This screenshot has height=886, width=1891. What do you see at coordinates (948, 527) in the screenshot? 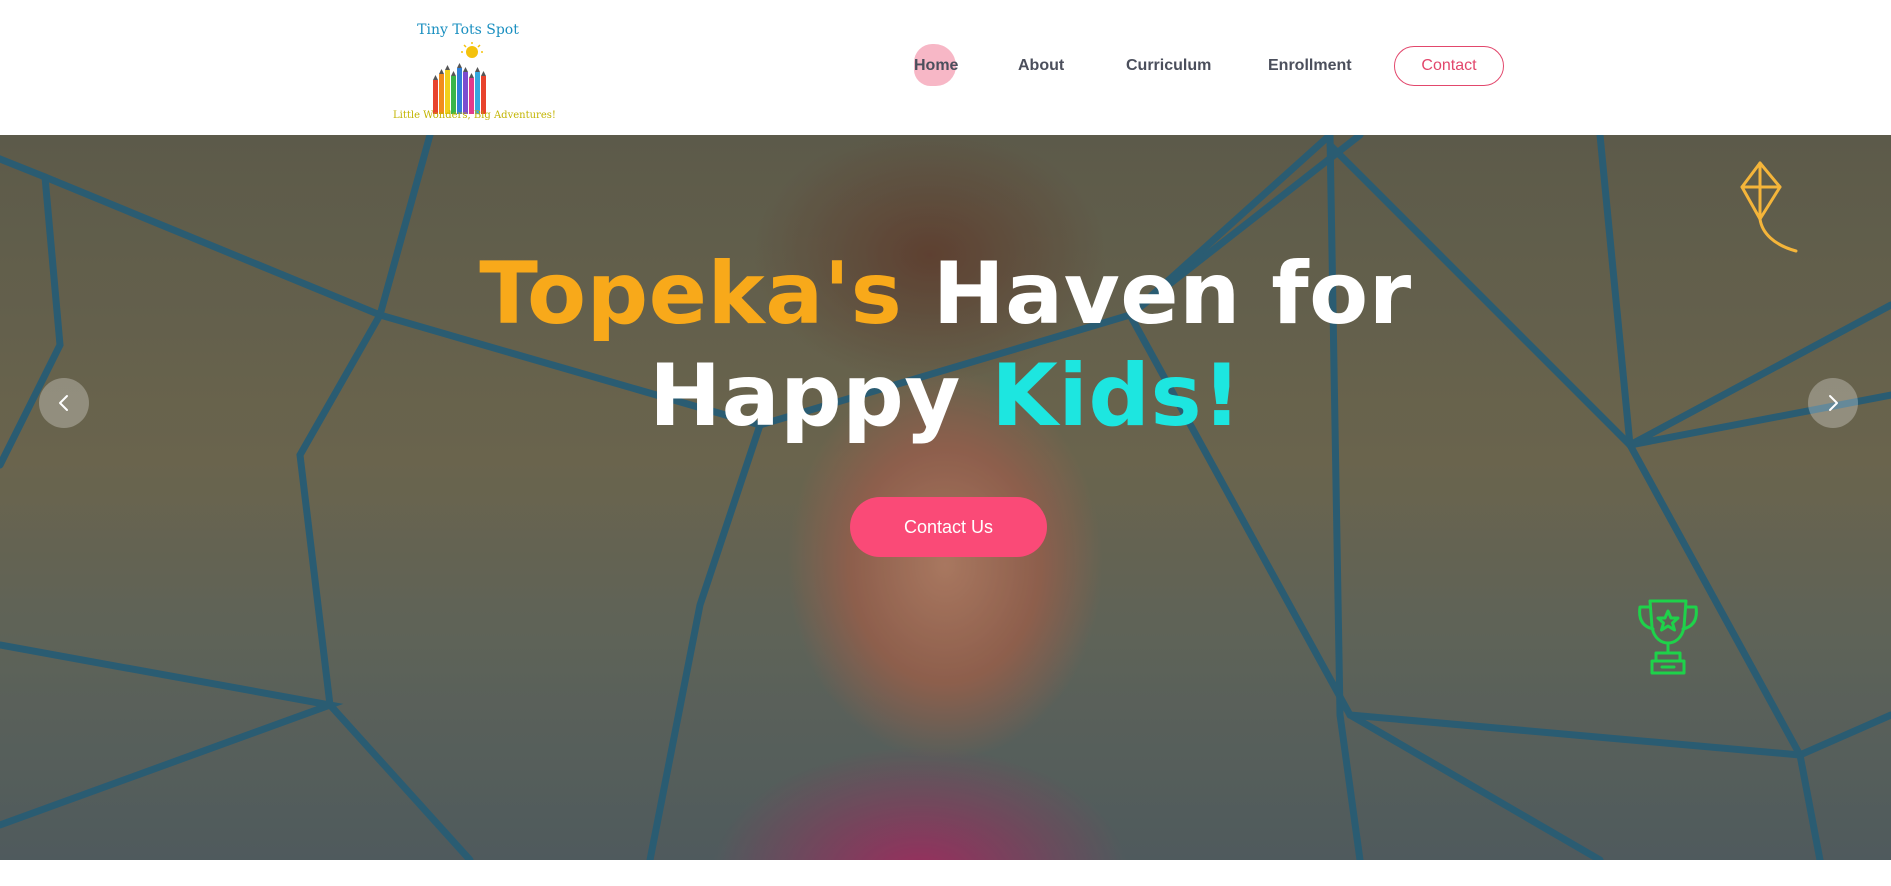
I see `contact-us-button: Contact Us` at bounding box center [948, 527].